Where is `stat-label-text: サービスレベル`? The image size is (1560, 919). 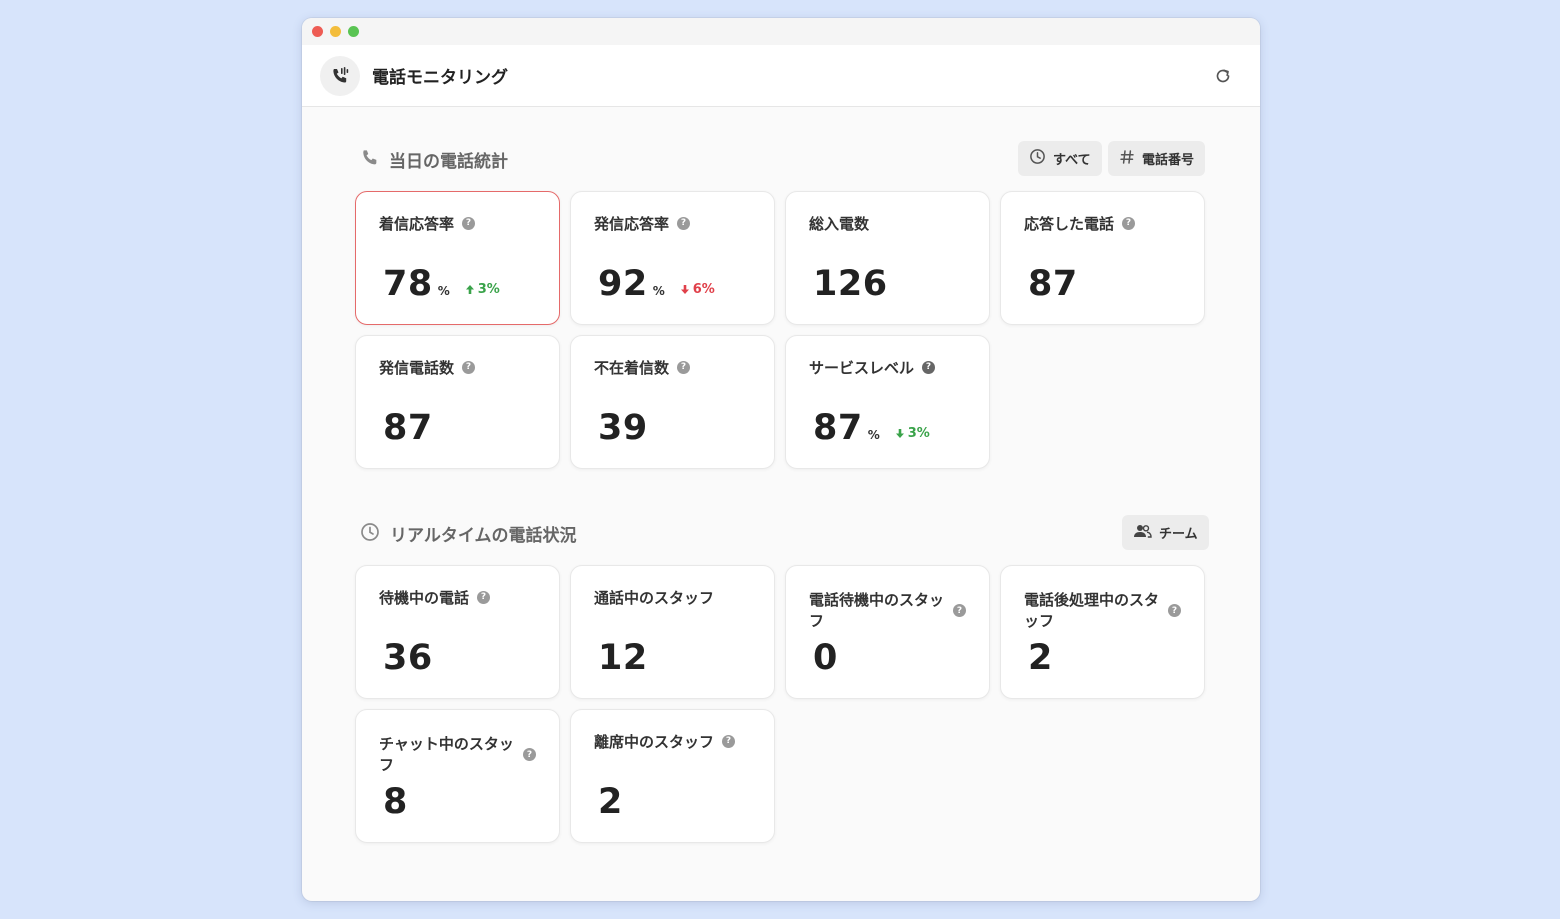 stat-label-text: サービスレベル is located at coordinates (862, 368).